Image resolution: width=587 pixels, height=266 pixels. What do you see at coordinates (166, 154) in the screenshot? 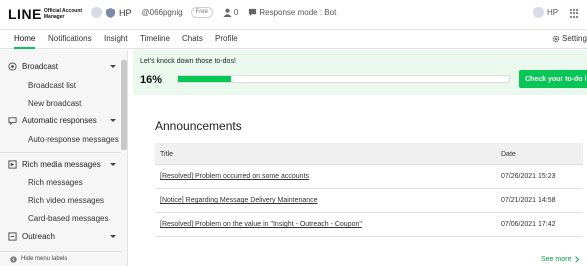
I see `column-header-title: Title` at bounding box center [166, 154].